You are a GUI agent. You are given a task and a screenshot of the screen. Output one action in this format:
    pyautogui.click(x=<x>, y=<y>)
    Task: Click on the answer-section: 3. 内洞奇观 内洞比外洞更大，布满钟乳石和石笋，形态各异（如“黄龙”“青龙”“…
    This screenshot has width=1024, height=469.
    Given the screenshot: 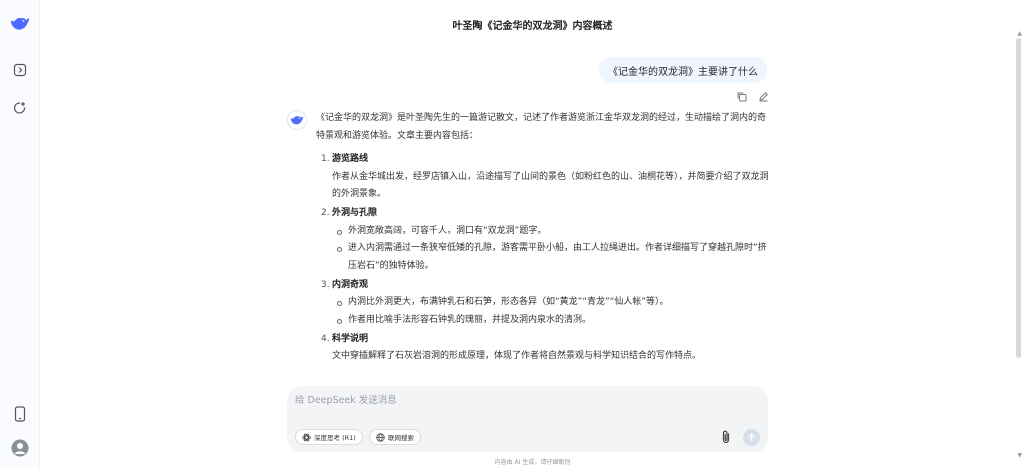 What is the action you would take?
    pyautogui.click(x=544, y=303)
    